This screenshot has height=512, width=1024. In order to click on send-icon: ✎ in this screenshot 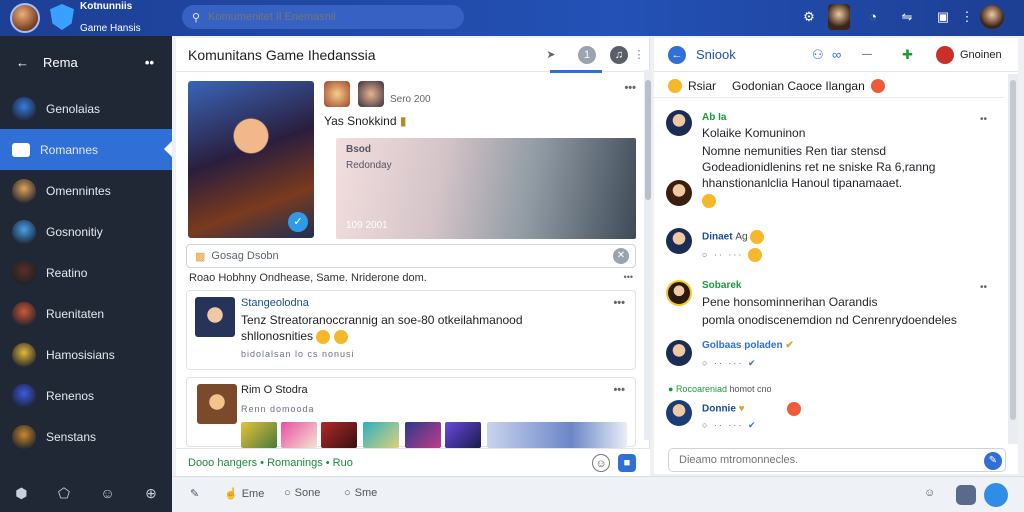, I will do `click(993, 461)`.